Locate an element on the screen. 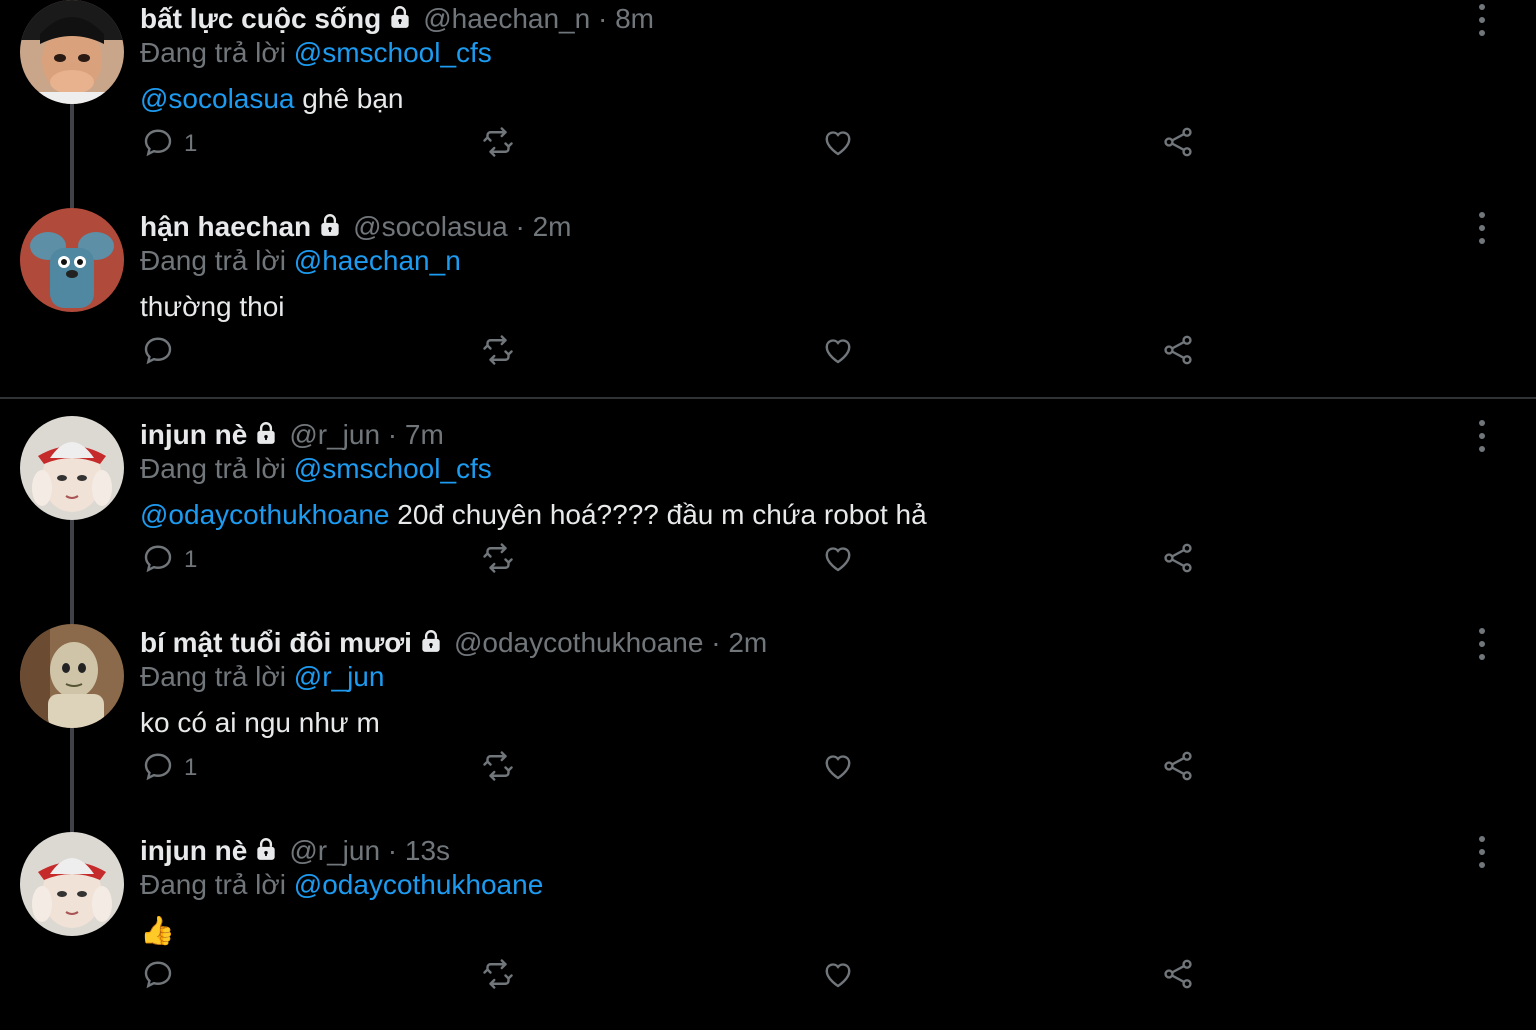 This screenshot has height=1030, width=1536. tweet-header: injun nè @r_jun · 7m is located at coordinates (292, 435).